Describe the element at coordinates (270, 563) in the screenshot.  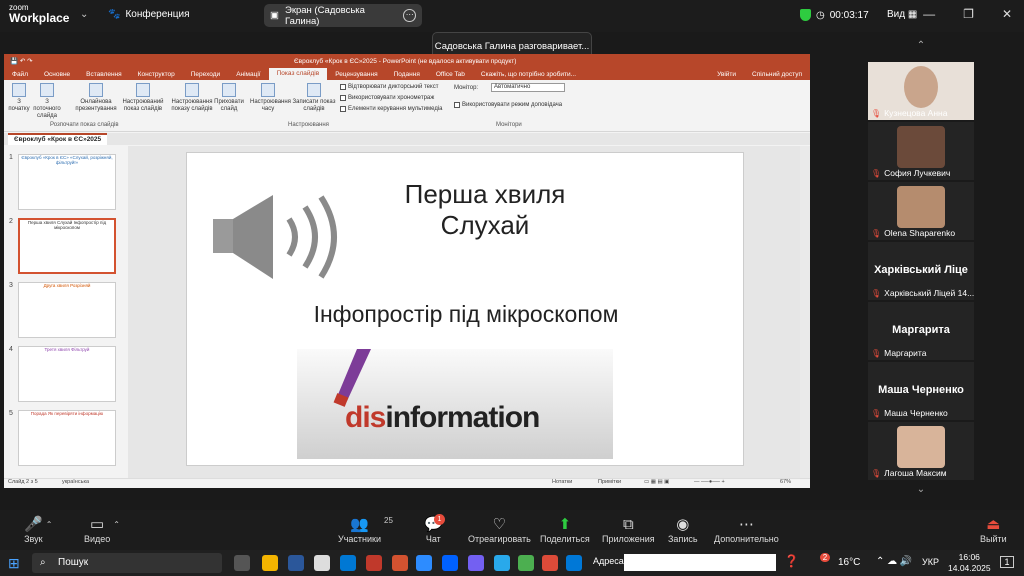
I see `file-explorer-icon` at that location.